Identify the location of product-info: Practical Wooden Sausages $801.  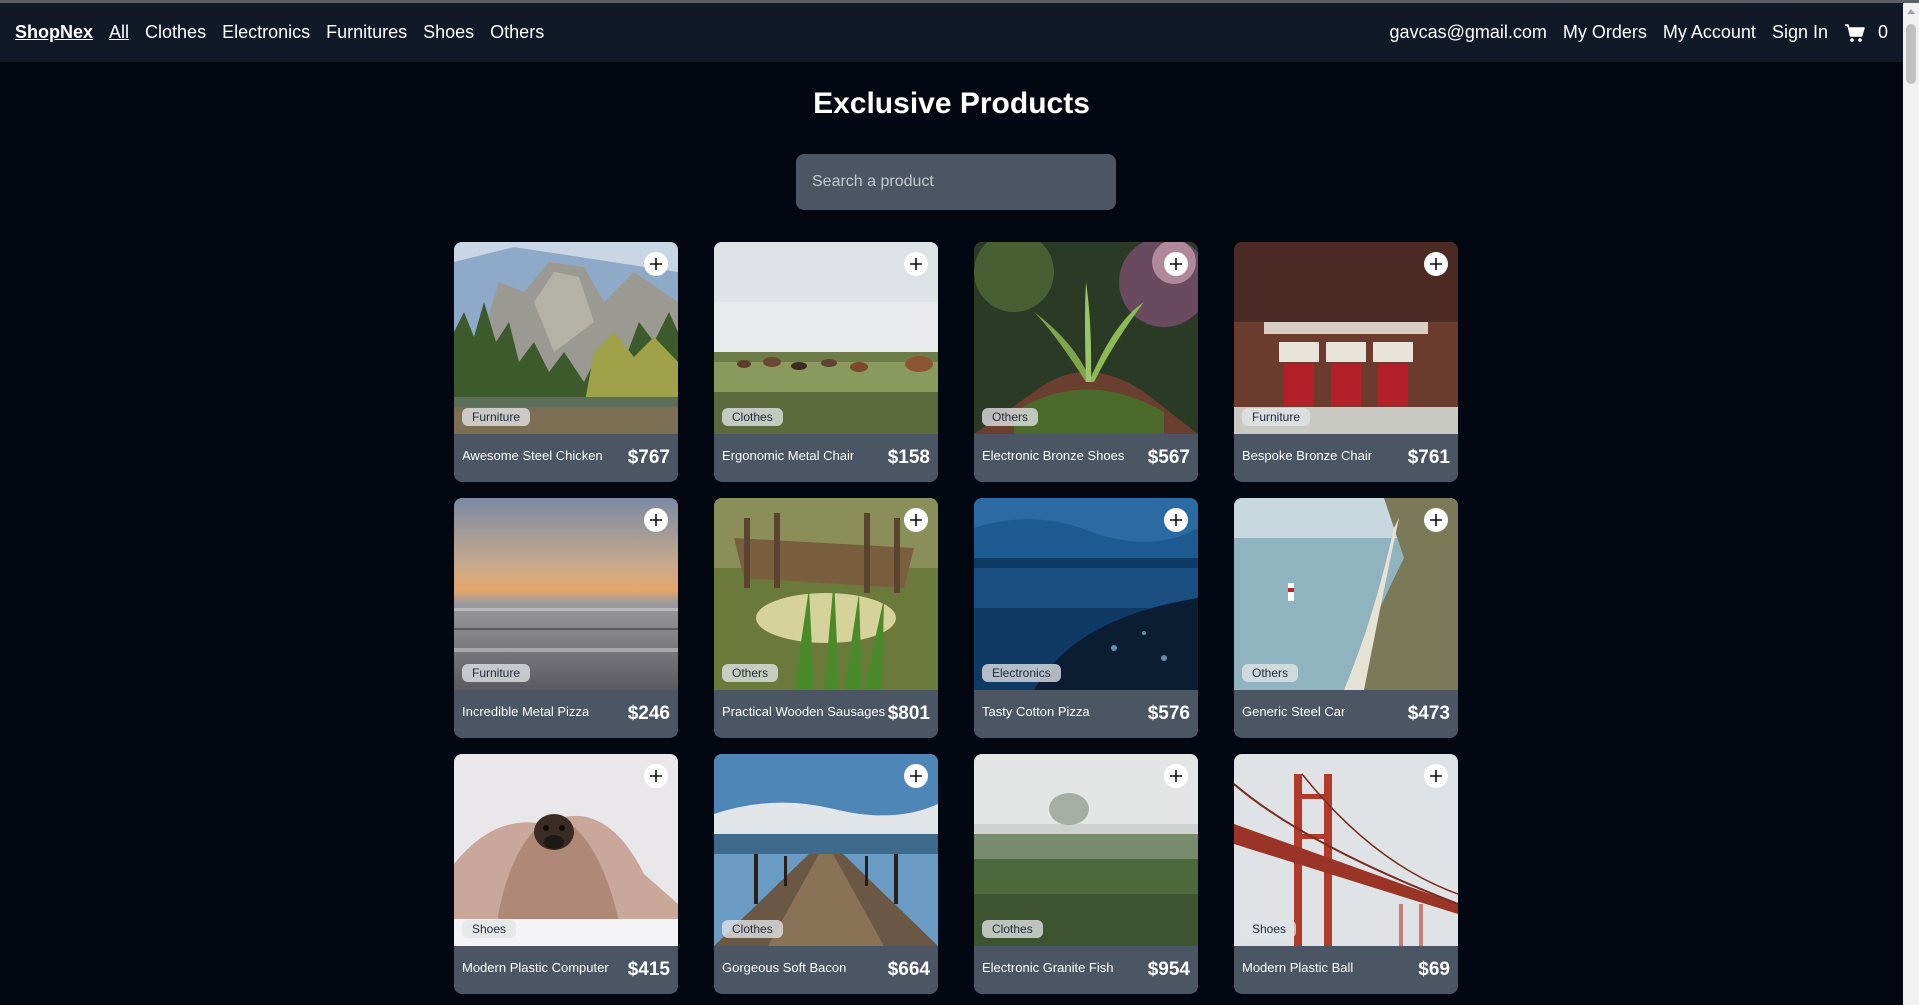
(826, 714).